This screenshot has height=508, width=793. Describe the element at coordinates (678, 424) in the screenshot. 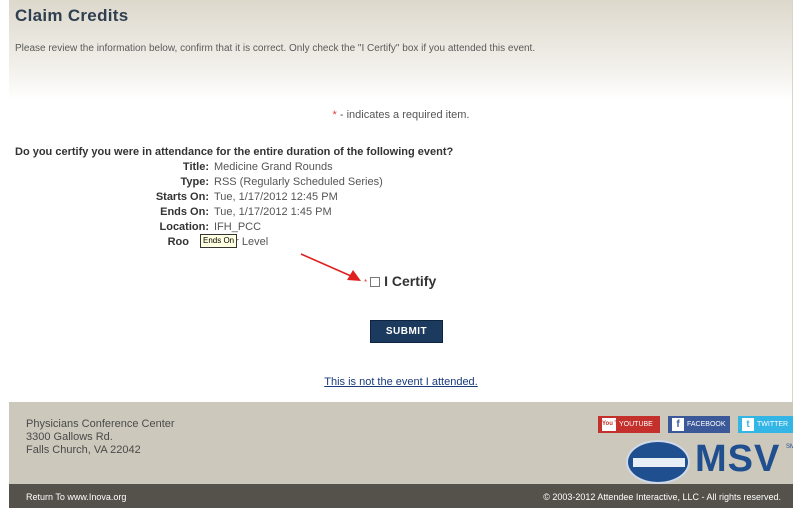

I see `facebook-icon: f` at that location.